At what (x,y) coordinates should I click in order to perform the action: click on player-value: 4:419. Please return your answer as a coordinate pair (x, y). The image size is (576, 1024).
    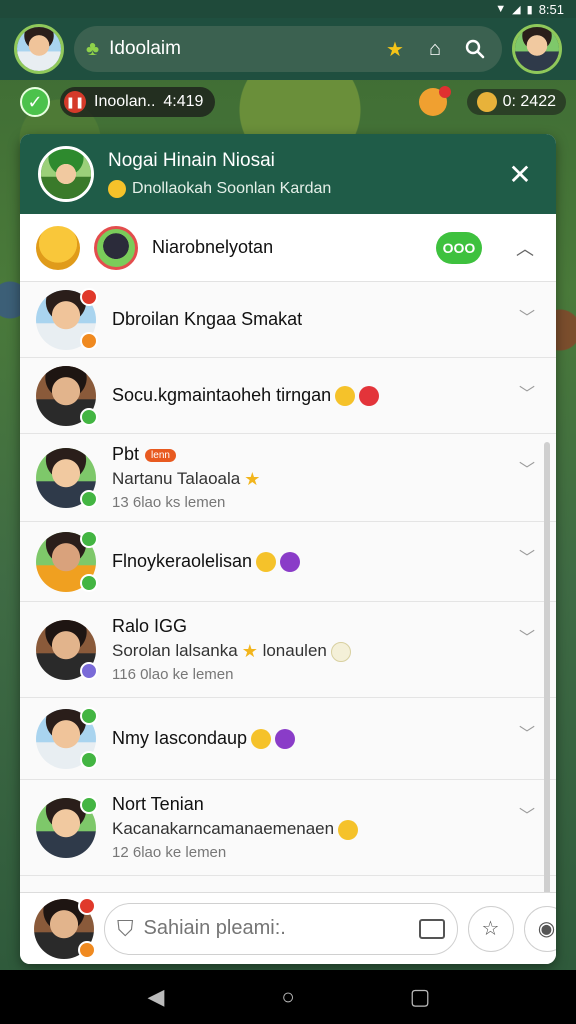
    Looking at the image, I should click on (183, 101).